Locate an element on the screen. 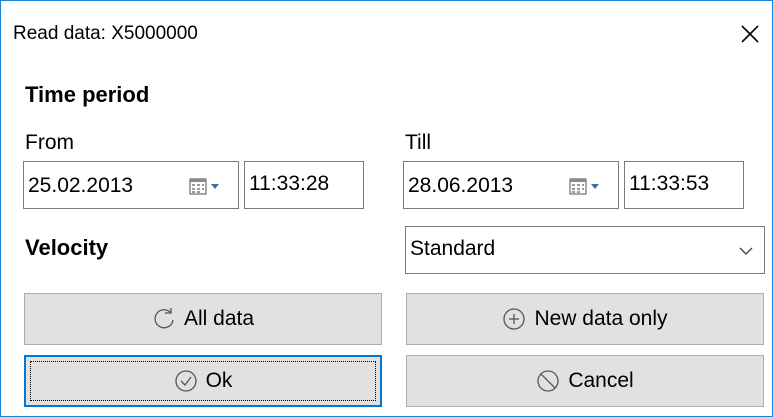 This screenshot has height=417, width=773. new-data-only-button: New data only is located at coordinates (585, 319).